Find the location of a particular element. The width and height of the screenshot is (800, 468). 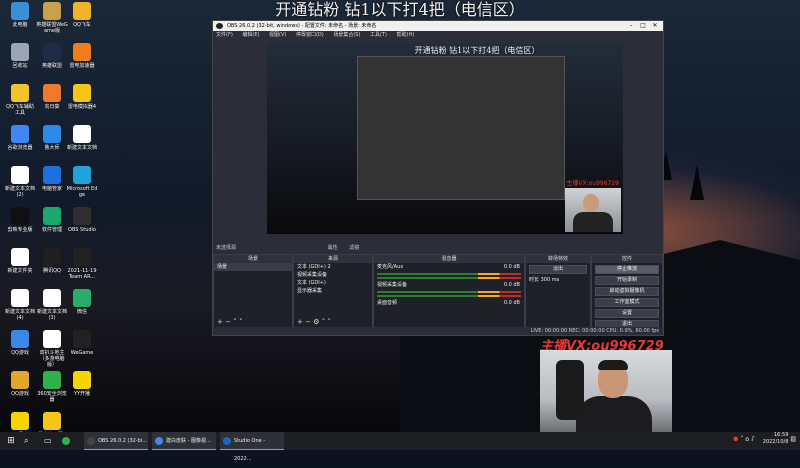

desktop-icon: 新建文件夹 is located at coordinates (20, 261).